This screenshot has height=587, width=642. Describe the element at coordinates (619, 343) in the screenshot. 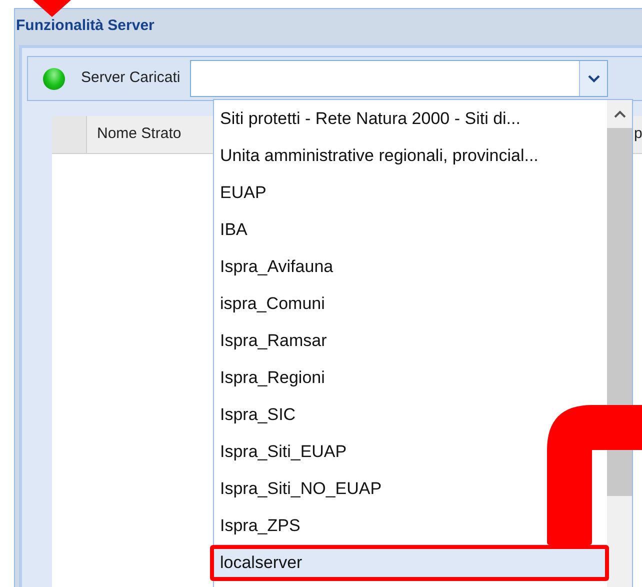

I see `scrollbar` at that location.